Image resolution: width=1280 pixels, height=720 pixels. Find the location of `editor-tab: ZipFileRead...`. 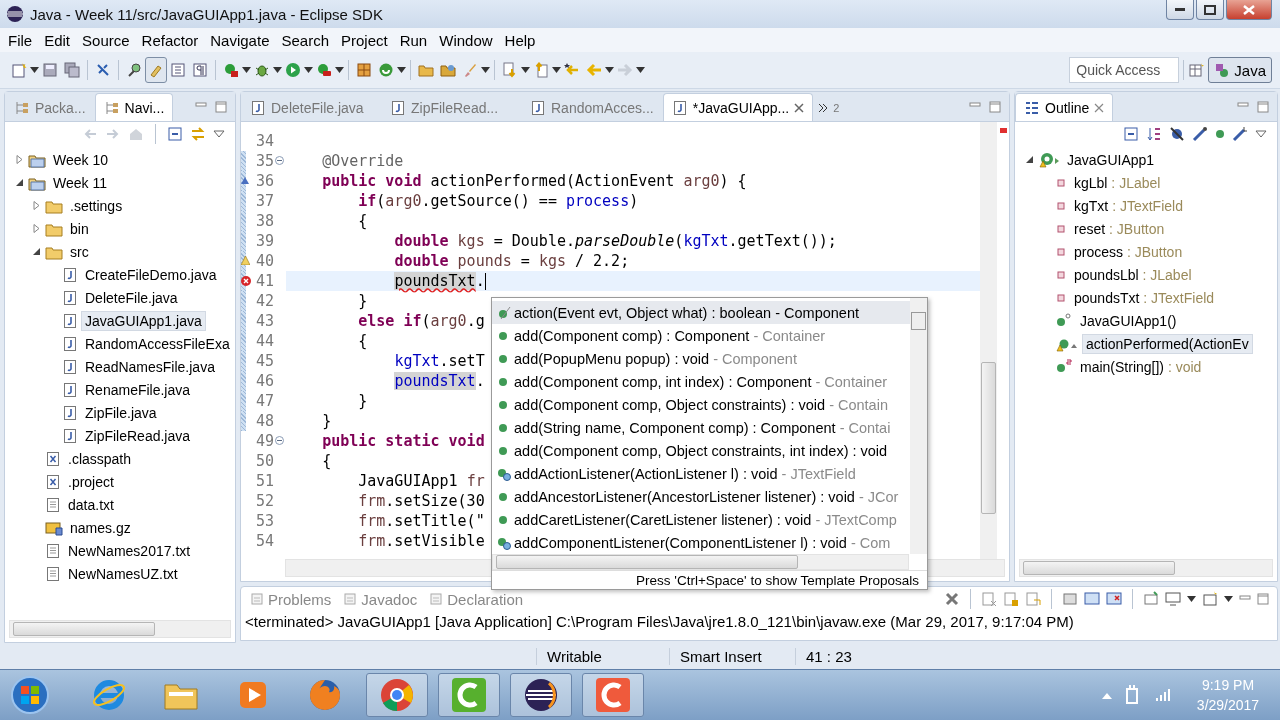

editor-tab: ZipFileRead... is located at coordinates (451, 107).